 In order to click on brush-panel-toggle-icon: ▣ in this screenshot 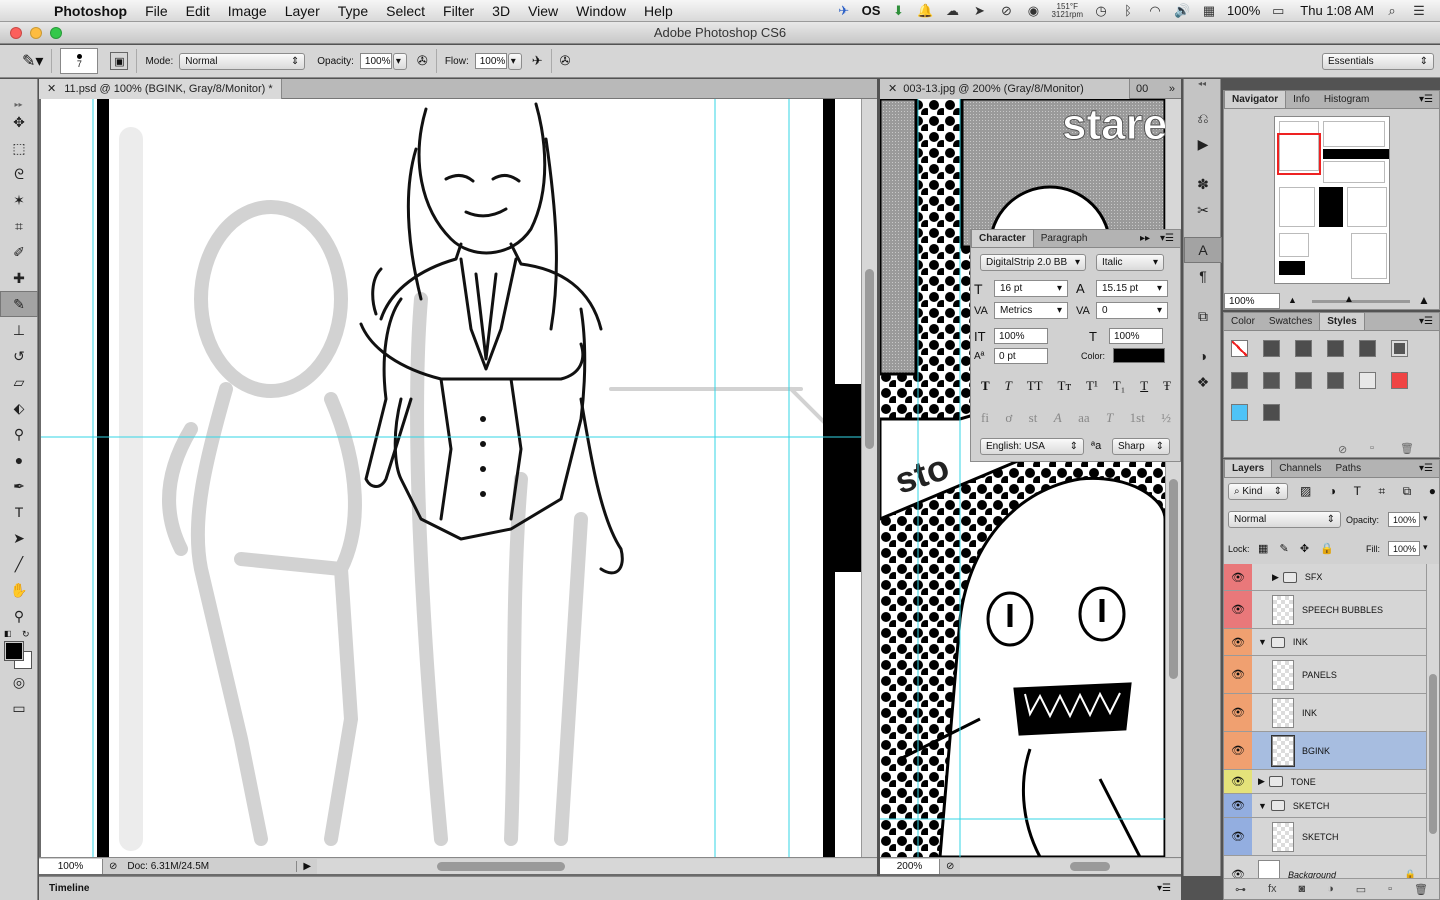, I will do `click(119, 61)`.